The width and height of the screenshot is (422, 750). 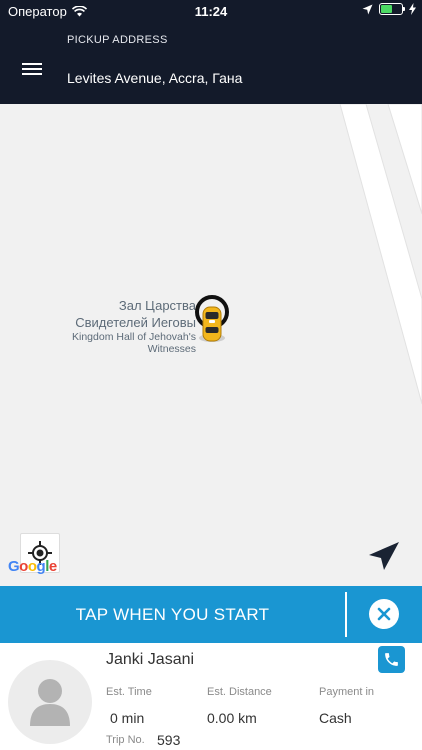 I want to click on status-right, so click(x=389, y=9).